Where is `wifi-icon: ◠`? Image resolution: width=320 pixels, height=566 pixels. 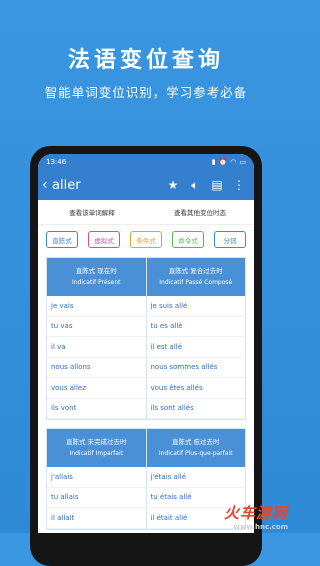 wifi-icon: ◠ is located at coordinates (233, 162).